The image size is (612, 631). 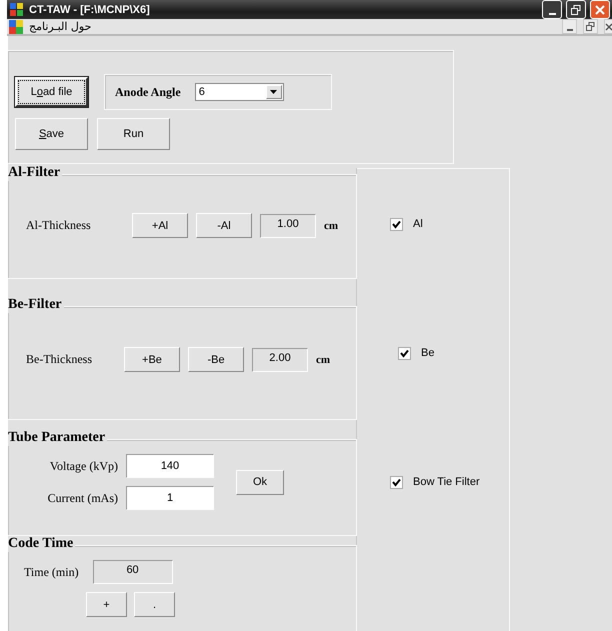 I want to click on decrease-button: ., so click(x=154, y=604).